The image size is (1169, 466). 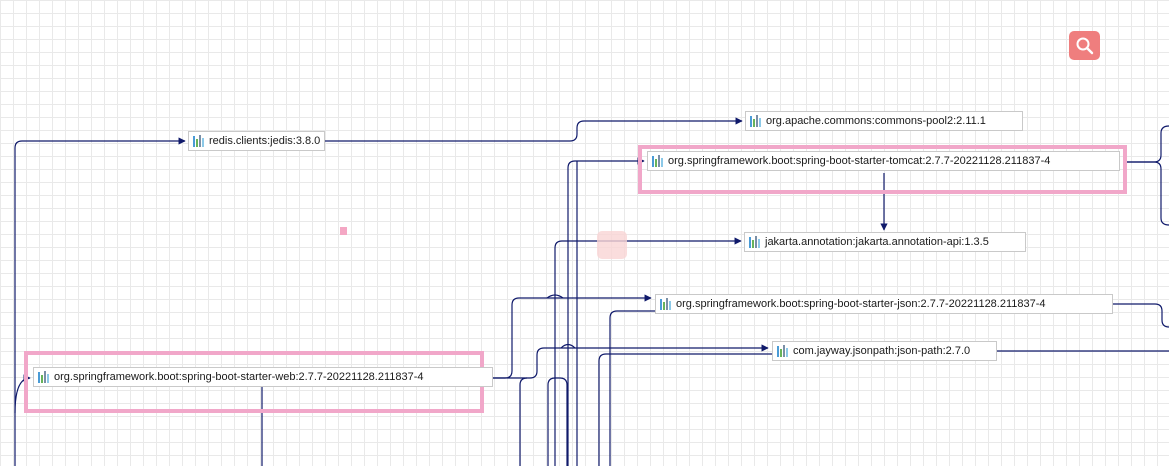 What do you see at coordinates (100, 301) in the screenshot?
I see `edge-to-jedis` at bounding box center [100, 301].